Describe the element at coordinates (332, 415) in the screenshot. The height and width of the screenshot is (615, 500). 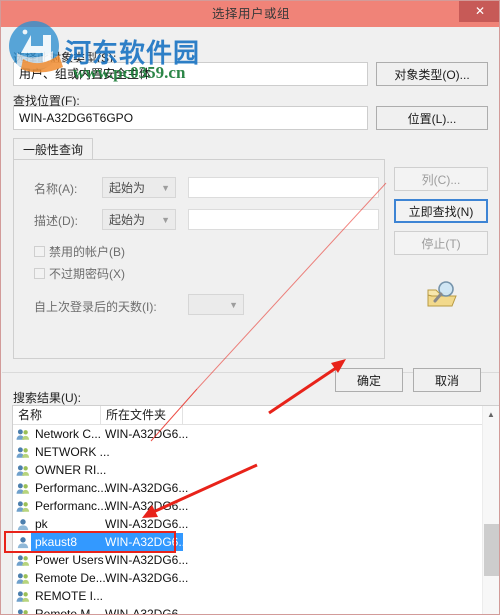
I see `column-header-filler` at that location.